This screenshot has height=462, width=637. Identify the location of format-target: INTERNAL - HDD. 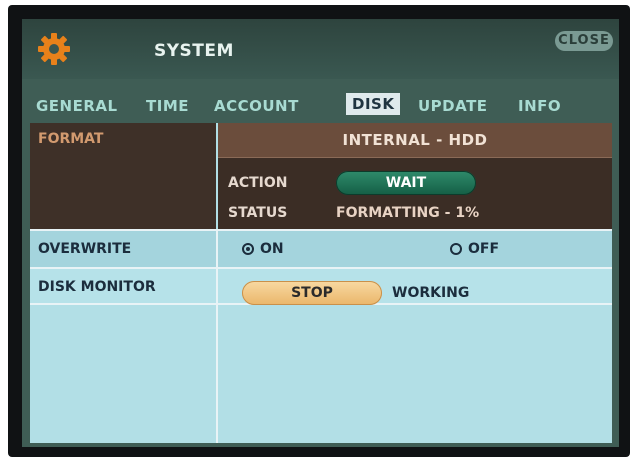
(415, 140).